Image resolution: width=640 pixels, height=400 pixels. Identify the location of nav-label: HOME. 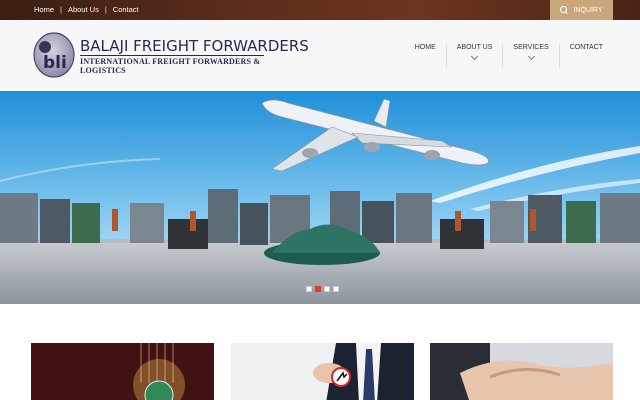
(425, 47).